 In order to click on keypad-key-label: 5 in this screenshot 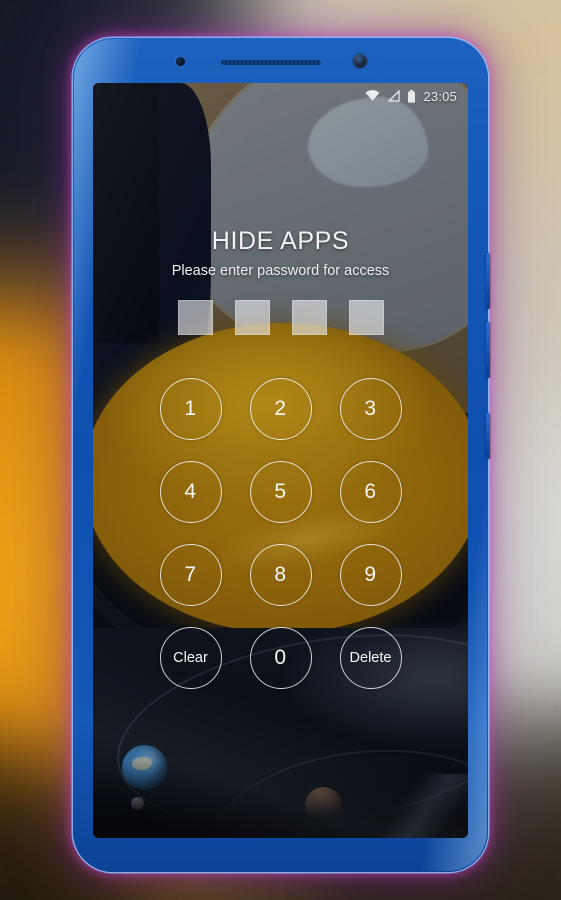, I will do `click(280, 491)`.